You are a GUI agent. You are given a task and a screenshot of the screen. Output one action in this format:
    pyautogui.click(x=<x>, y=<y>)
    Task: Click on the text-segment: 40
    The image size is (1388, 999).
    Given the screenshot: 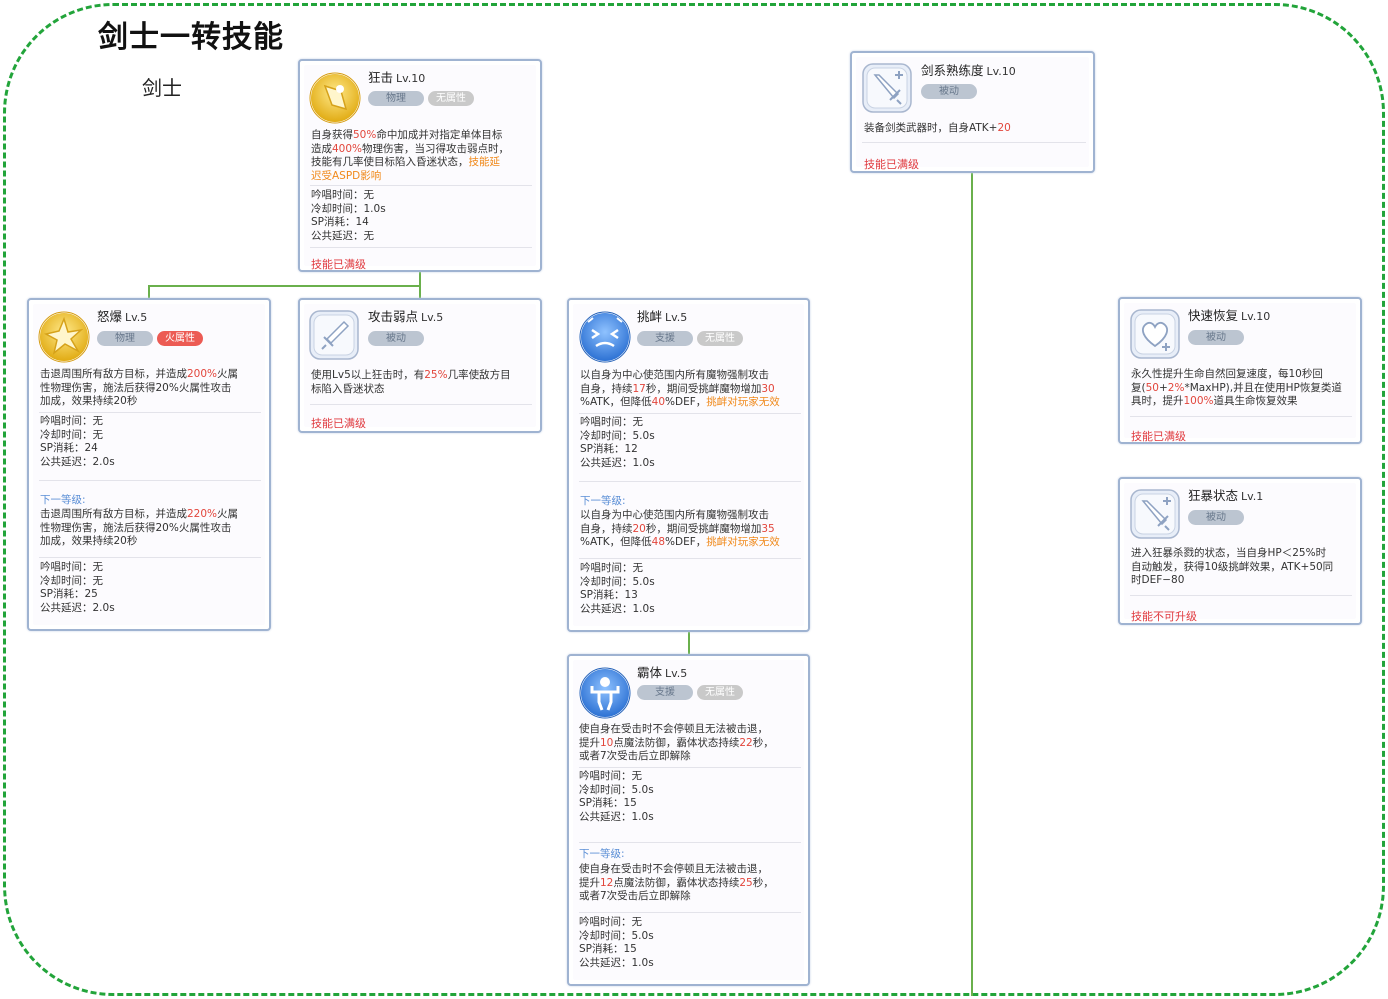 What is the action you would take?
    pyautogui.click(x=658, y=402)
    